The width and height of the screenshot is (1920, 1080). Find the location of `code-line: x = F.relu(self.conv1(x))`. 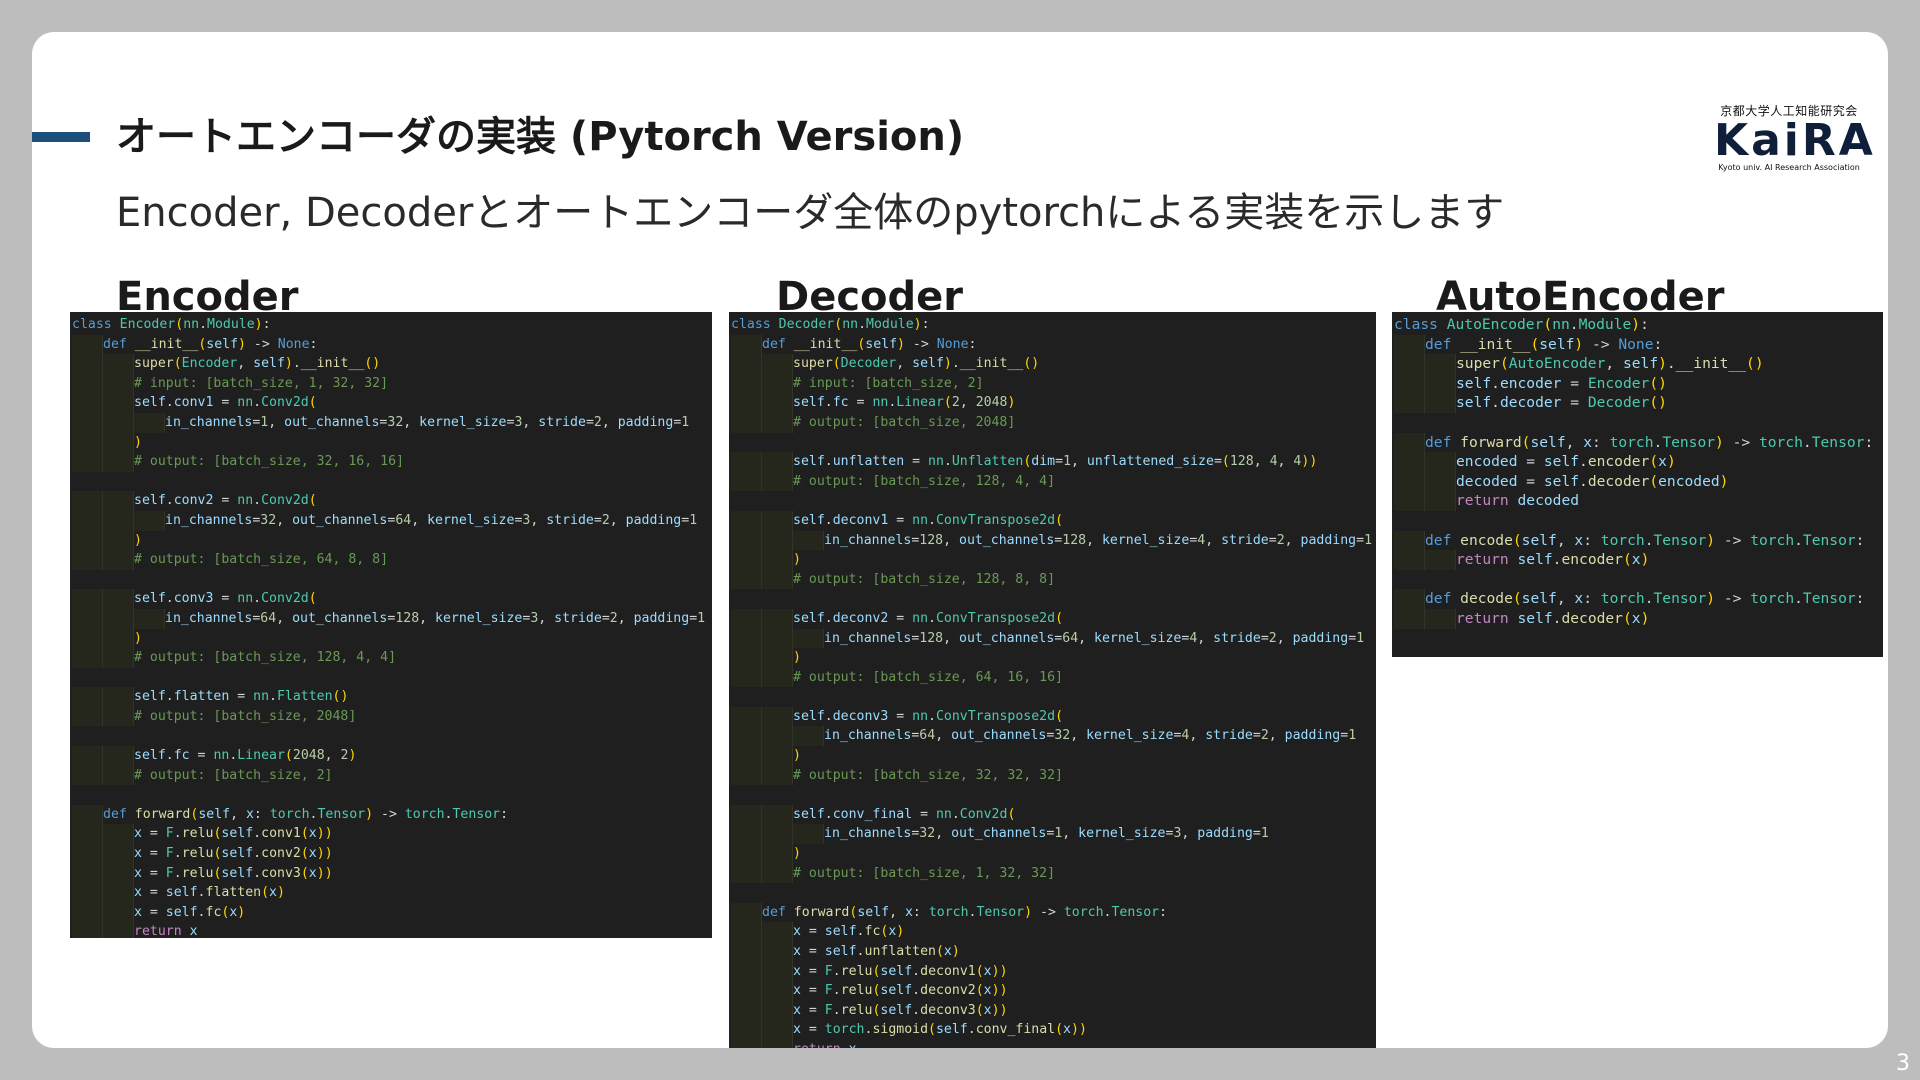

code-line: x = F.relu(self.conv1(x)) is located at coordinates (392, 834).